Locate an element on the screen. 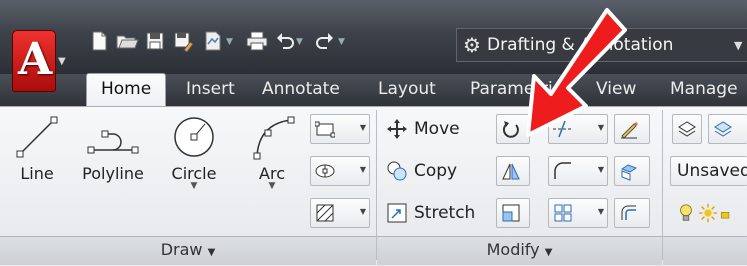 The image size is (747, 266). undo-dropdown-caret: ▼ is located at coordinates (299, 42).